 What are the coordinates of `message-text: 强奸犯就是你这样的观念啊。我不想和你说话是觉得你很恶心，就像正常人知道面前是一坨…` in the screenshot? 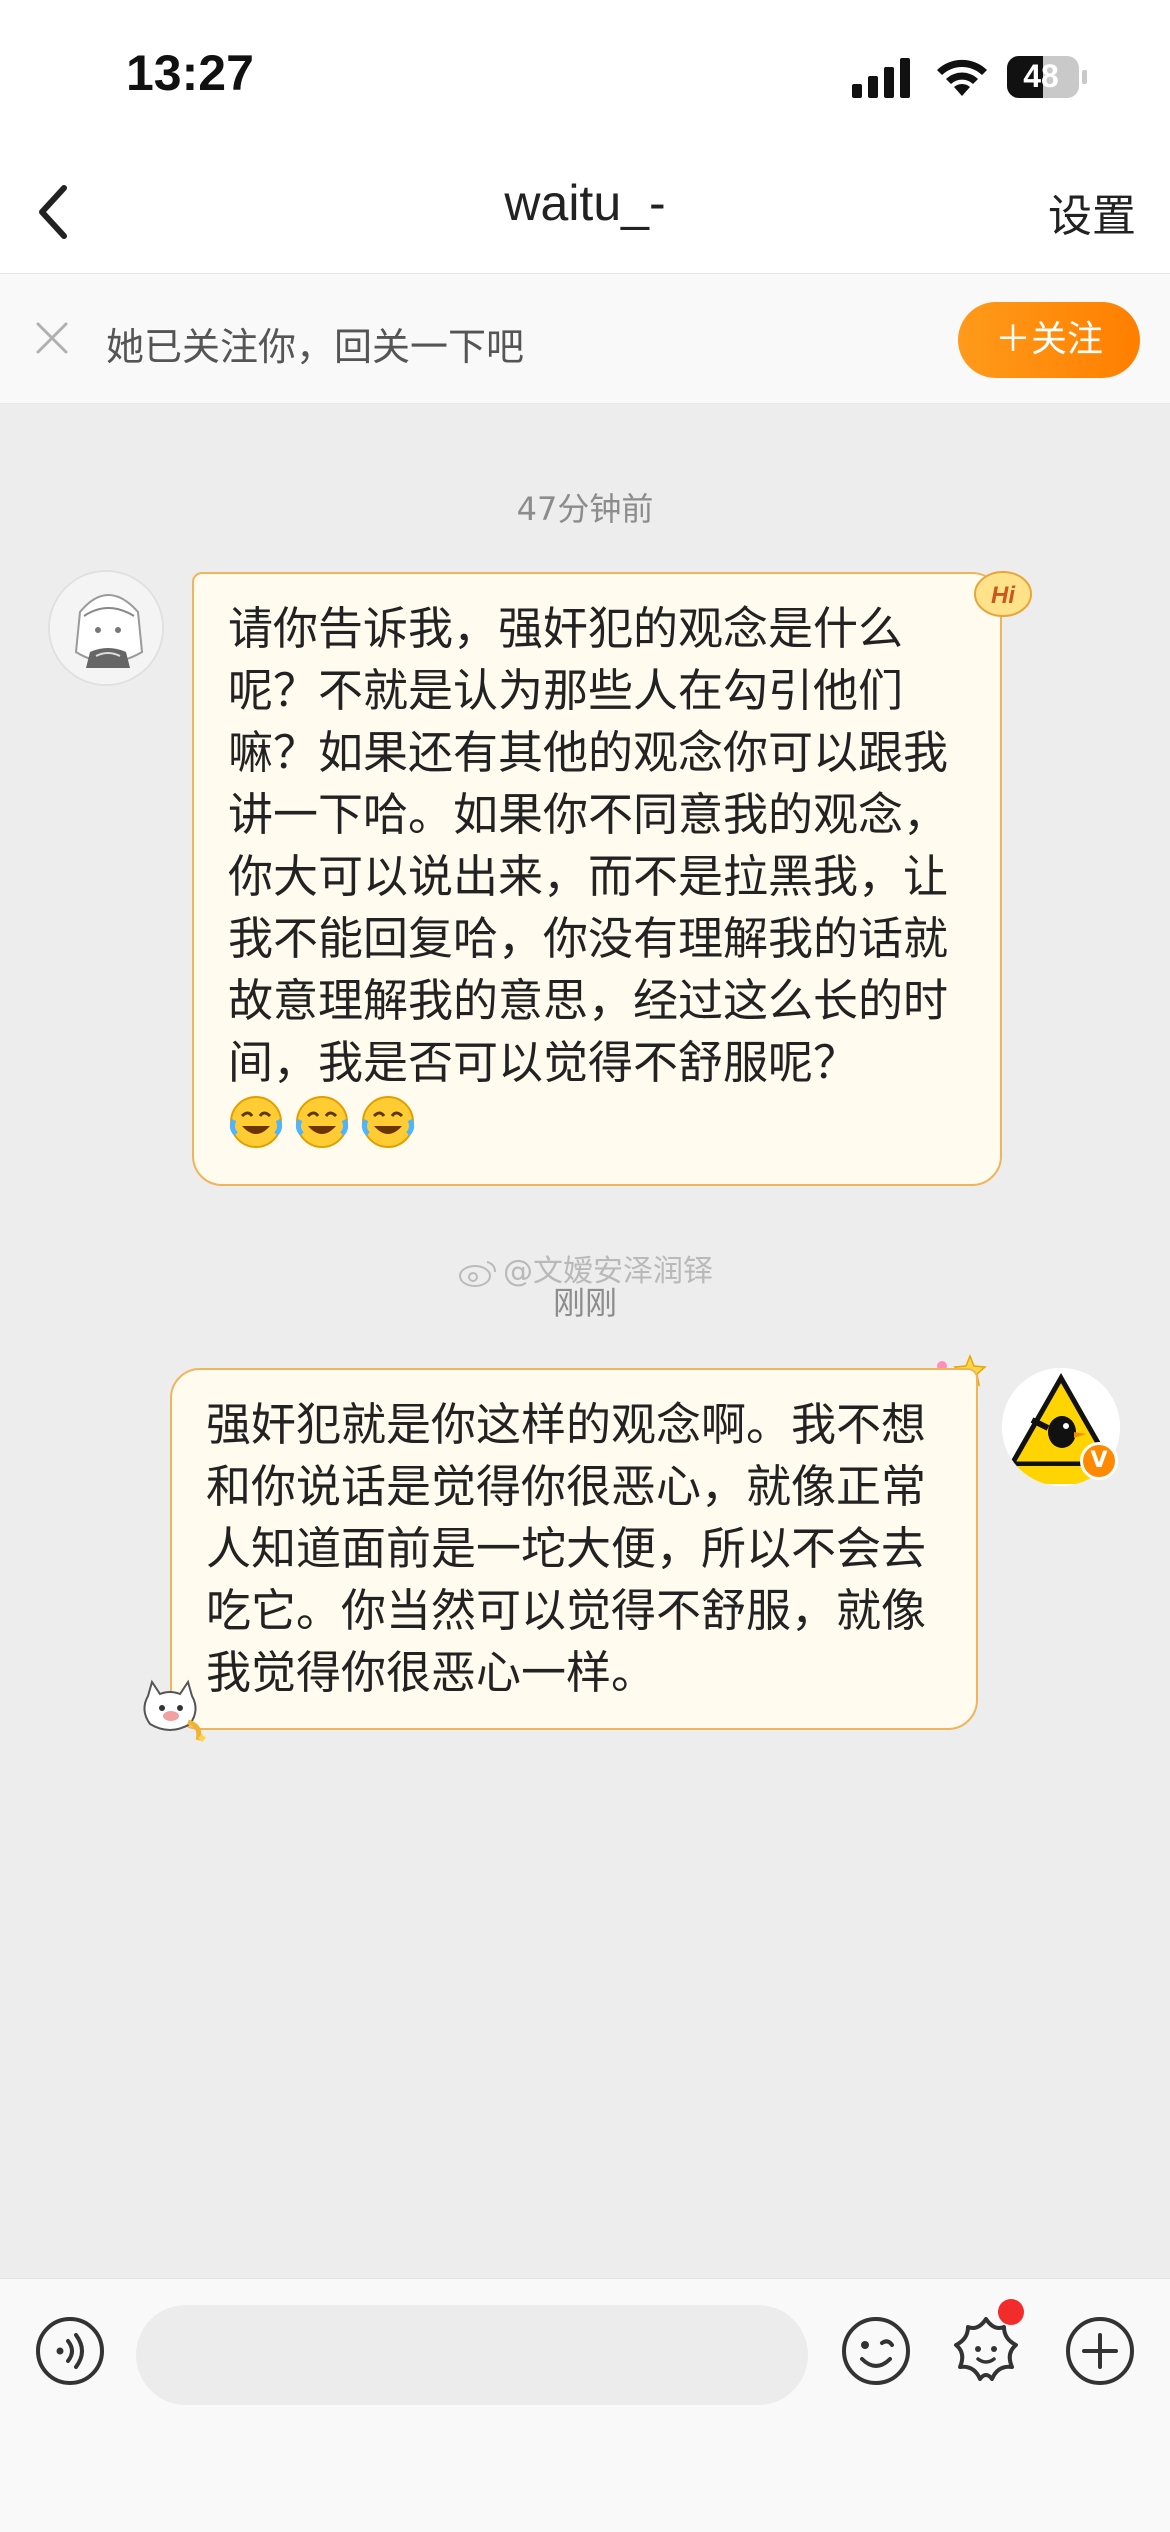 It's located at (566, 1548).